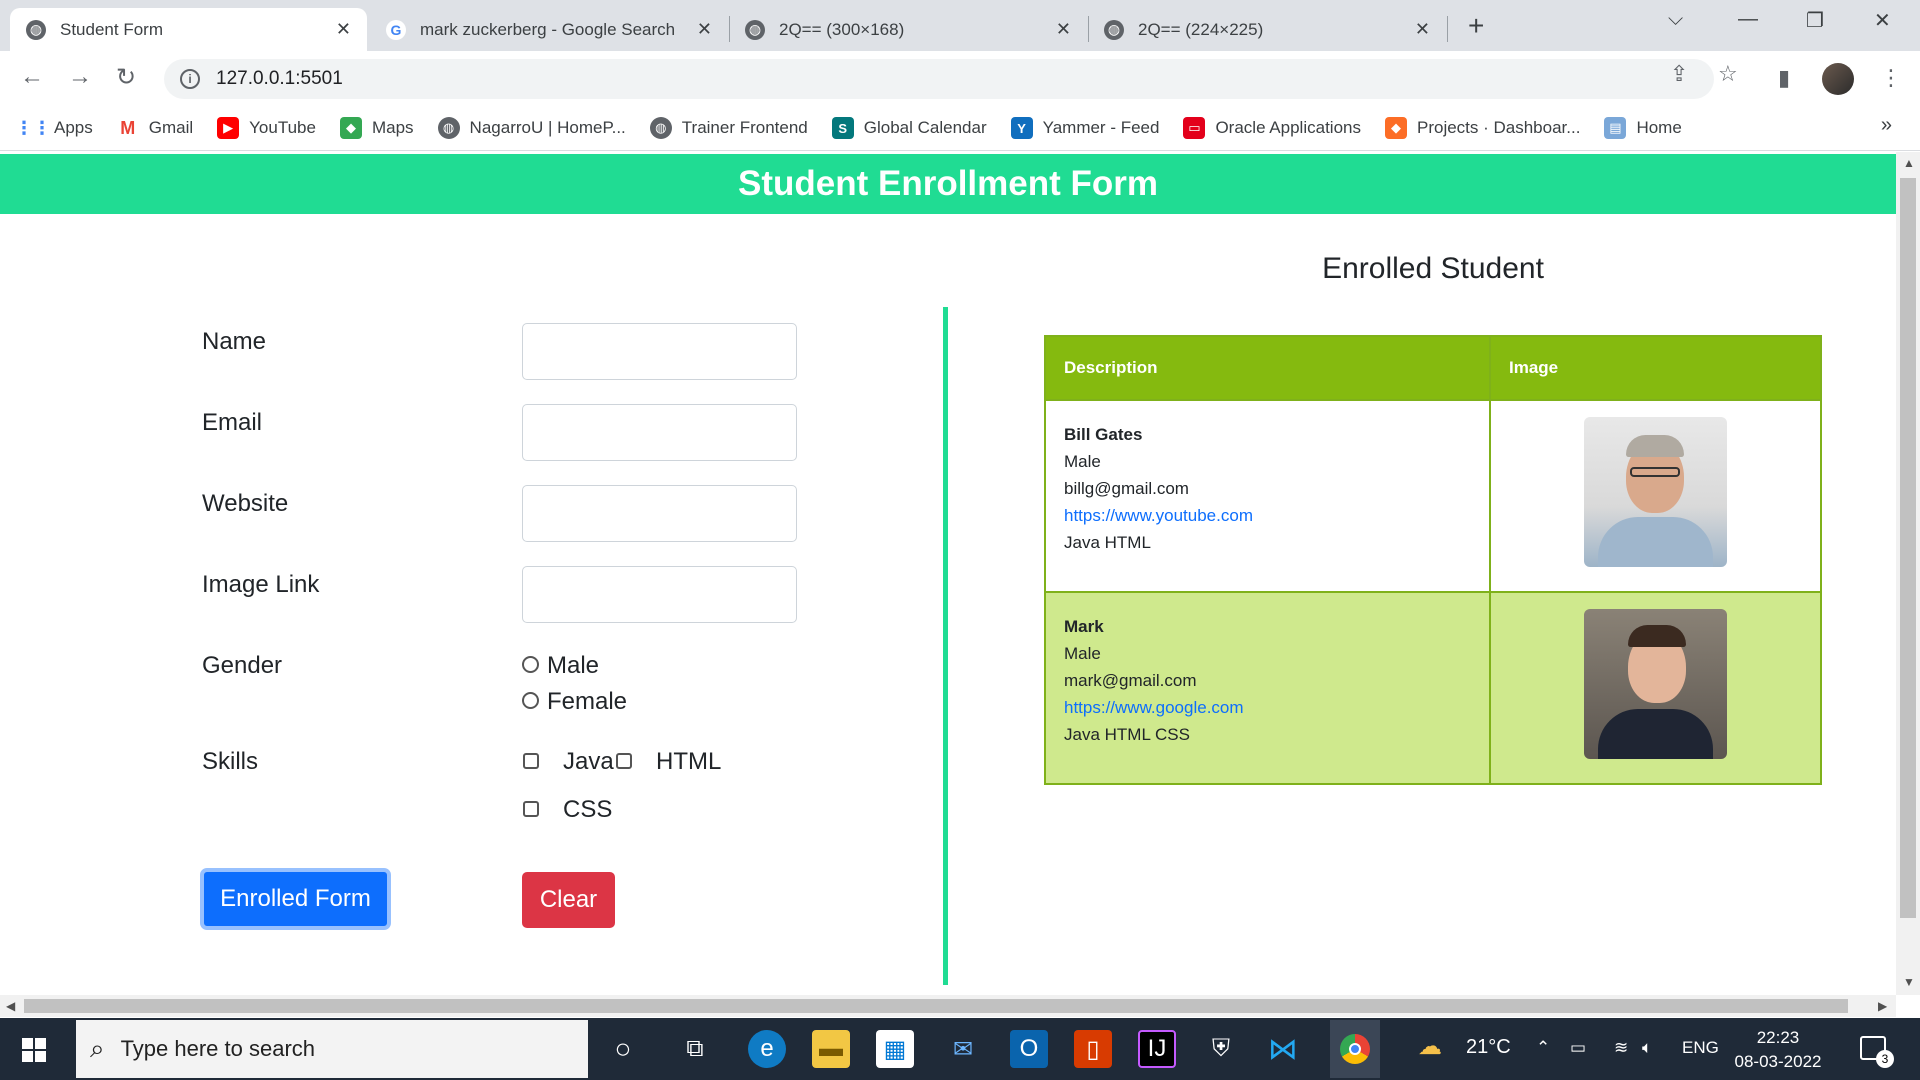  I want to click on student-email: billg@gmail.com, so click(1126, 488).